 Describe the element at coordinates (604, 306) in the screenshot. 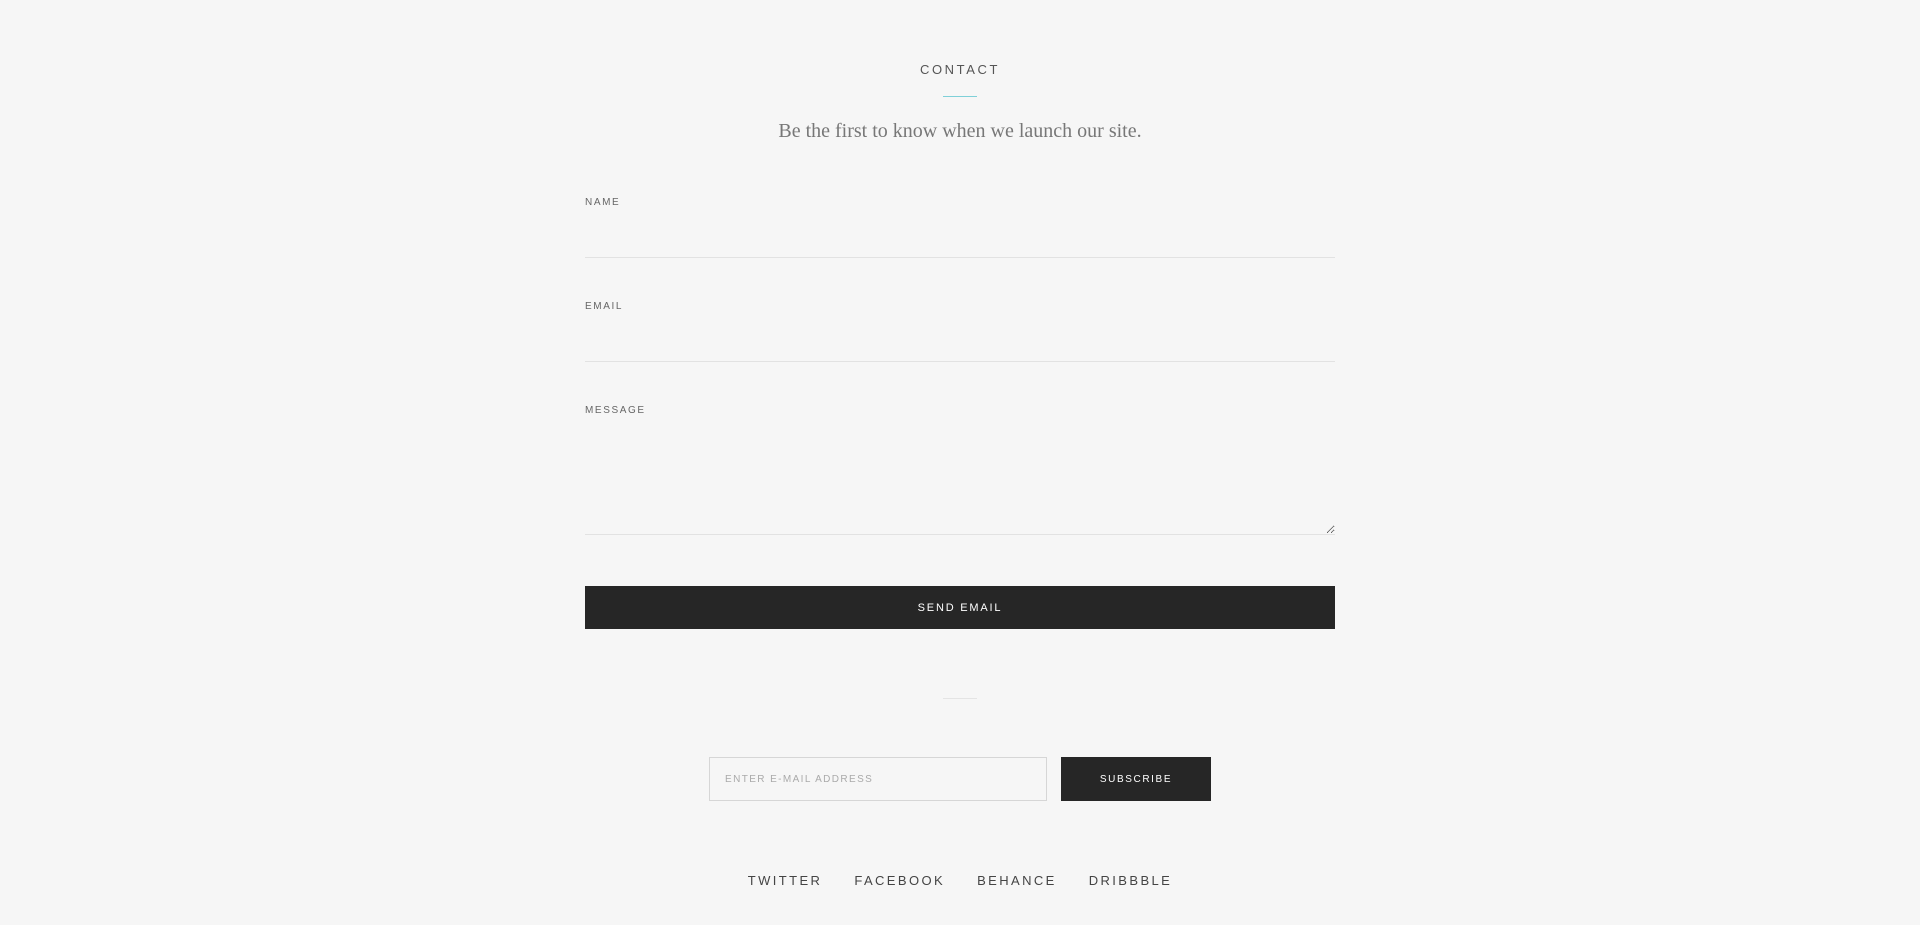

I see `email-label: EMAIL` at that location.